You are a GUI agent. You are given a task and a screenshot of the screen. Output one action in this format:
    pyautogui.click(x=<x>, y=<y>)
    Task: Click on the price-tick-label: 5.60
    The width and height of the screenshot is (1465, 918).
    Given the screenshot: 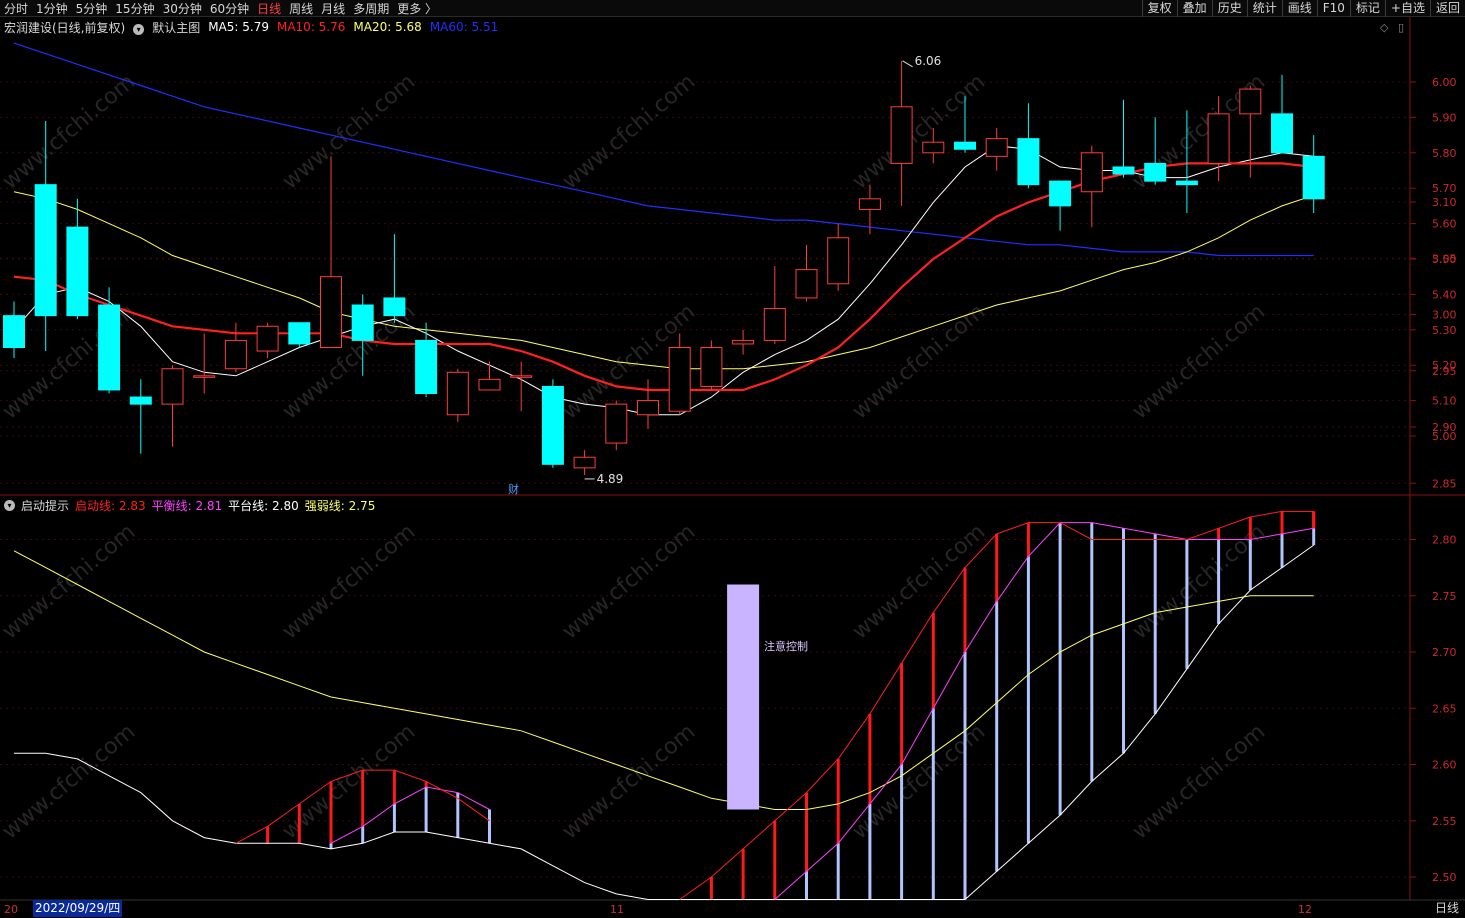 What is the action you would take?
    pyautogui.click(x=1444, y=224)
    